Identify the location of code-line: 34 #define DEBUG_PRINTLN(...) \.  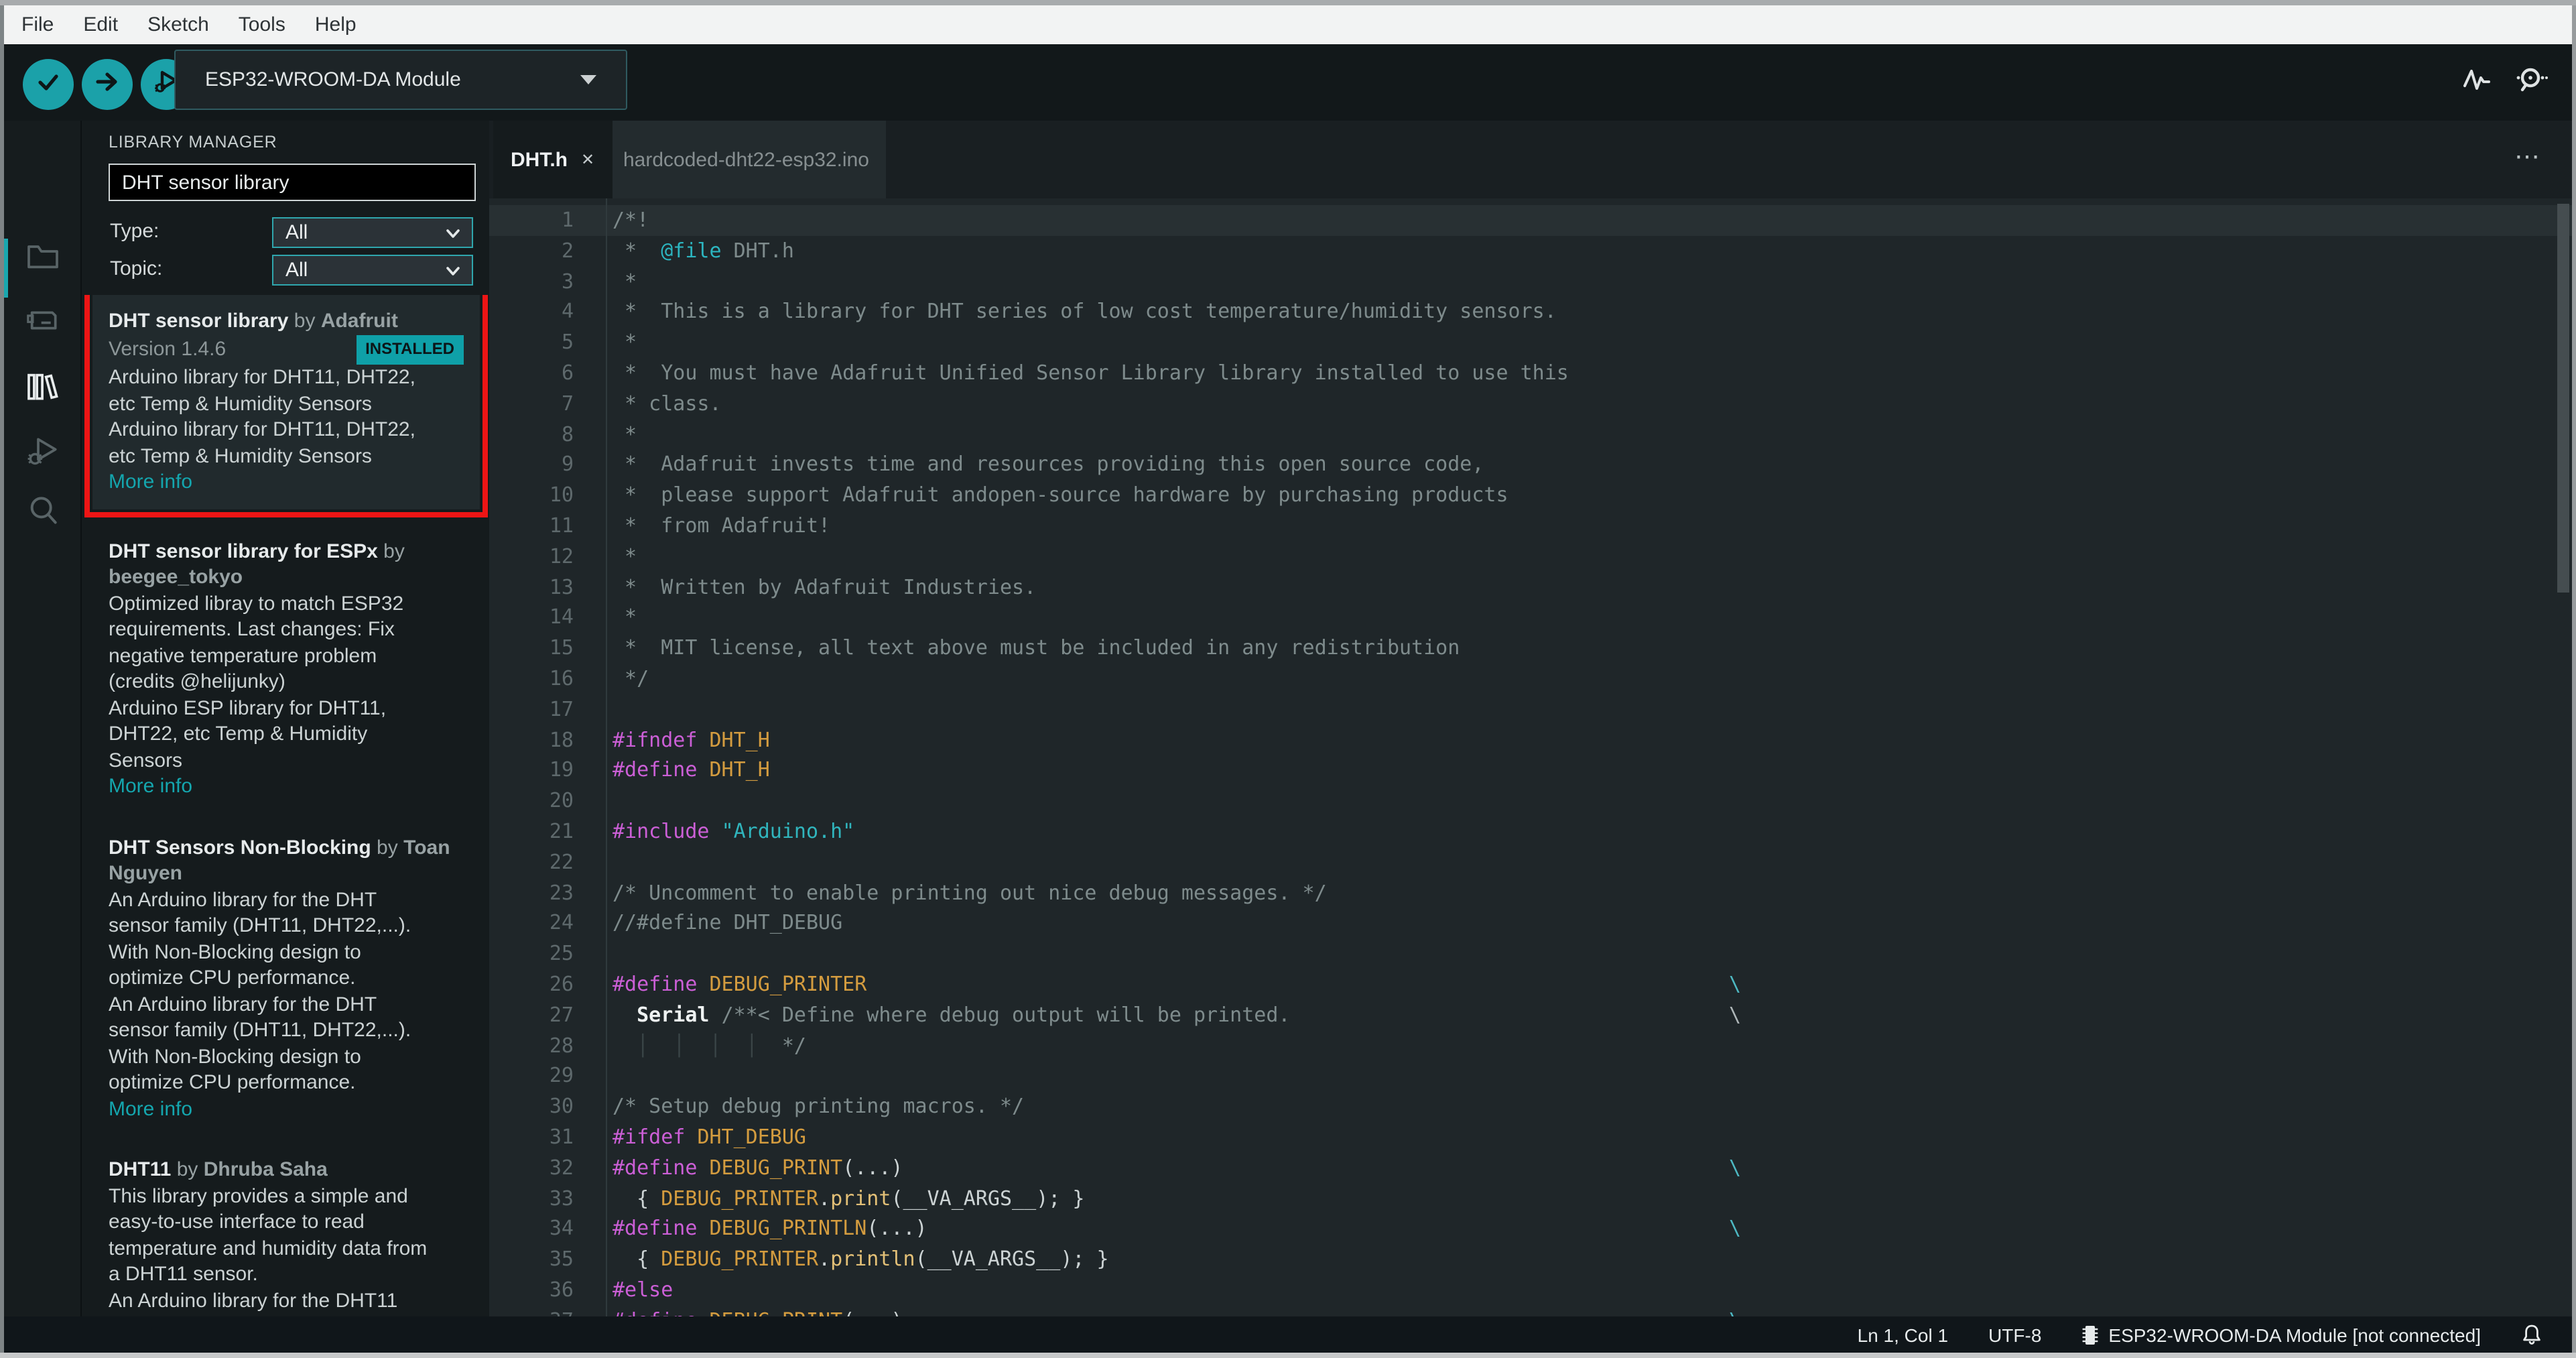
(1530, 1229).